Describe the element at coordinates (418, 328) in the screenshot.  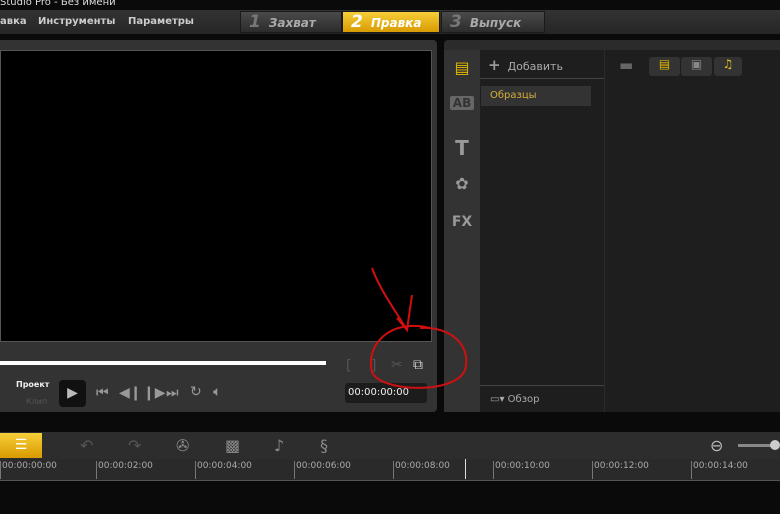
I see `red-annotation` at that location.